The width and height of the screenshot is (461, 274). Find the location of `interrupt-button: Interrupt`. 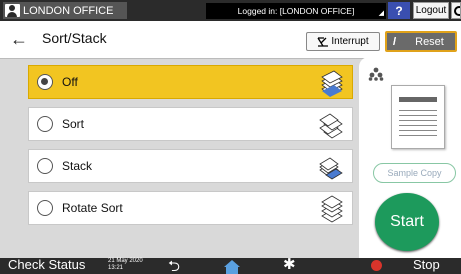

interrupt-button: Interrupt is located at coordinates (343, 41).